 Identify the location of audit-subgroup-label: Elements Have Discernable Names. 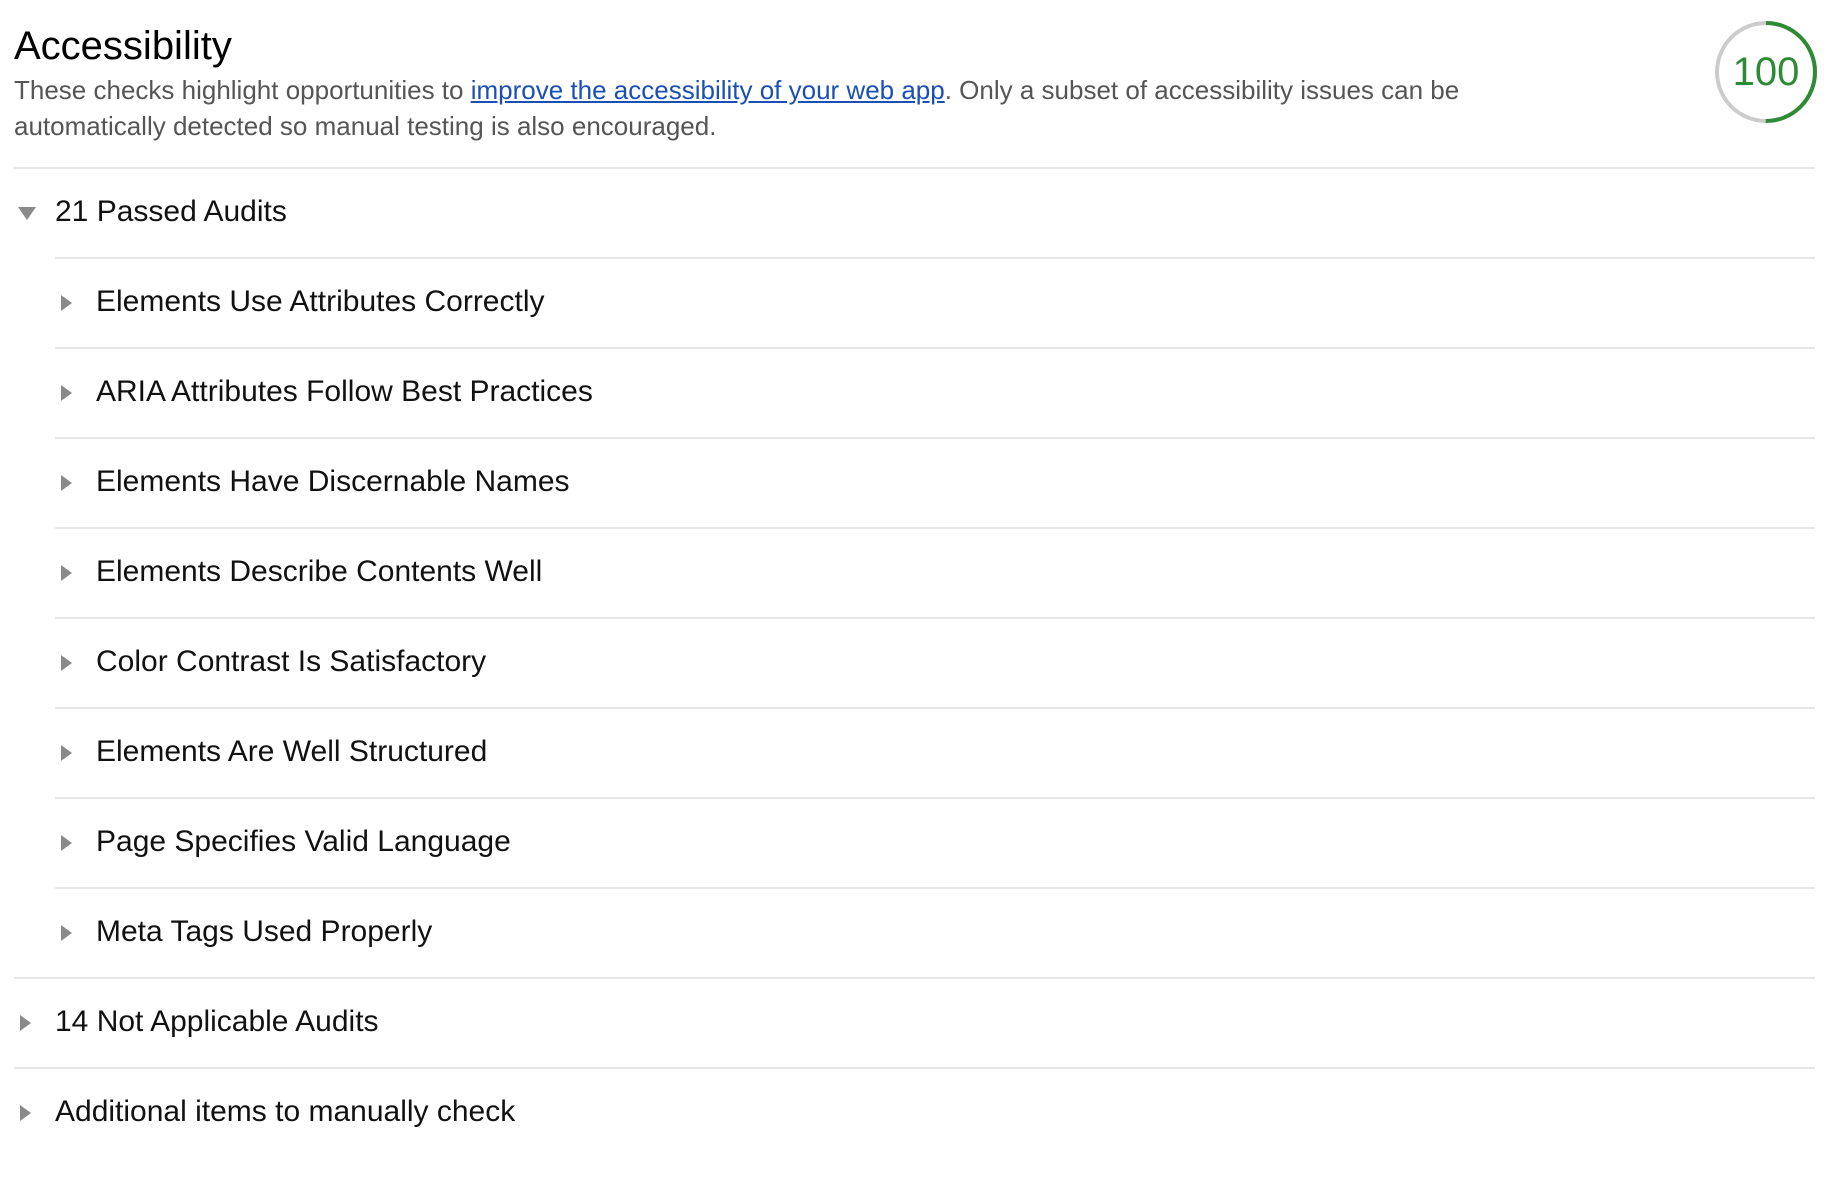
(333, 481).